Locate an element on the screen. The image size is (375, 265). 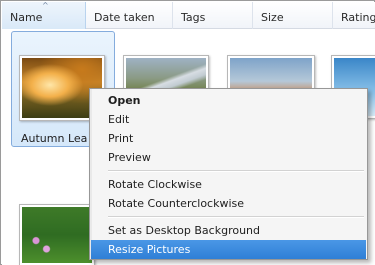
column-header-size-label: Size is located at coordinates (272, 17).